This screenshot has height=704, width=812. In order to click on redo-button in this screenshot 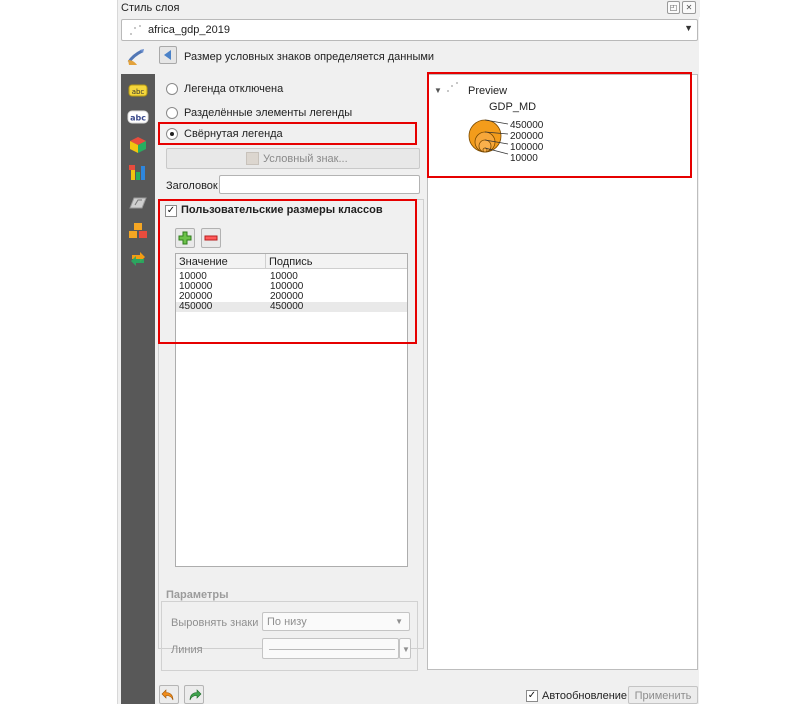, I will do `click(194, 694)`.